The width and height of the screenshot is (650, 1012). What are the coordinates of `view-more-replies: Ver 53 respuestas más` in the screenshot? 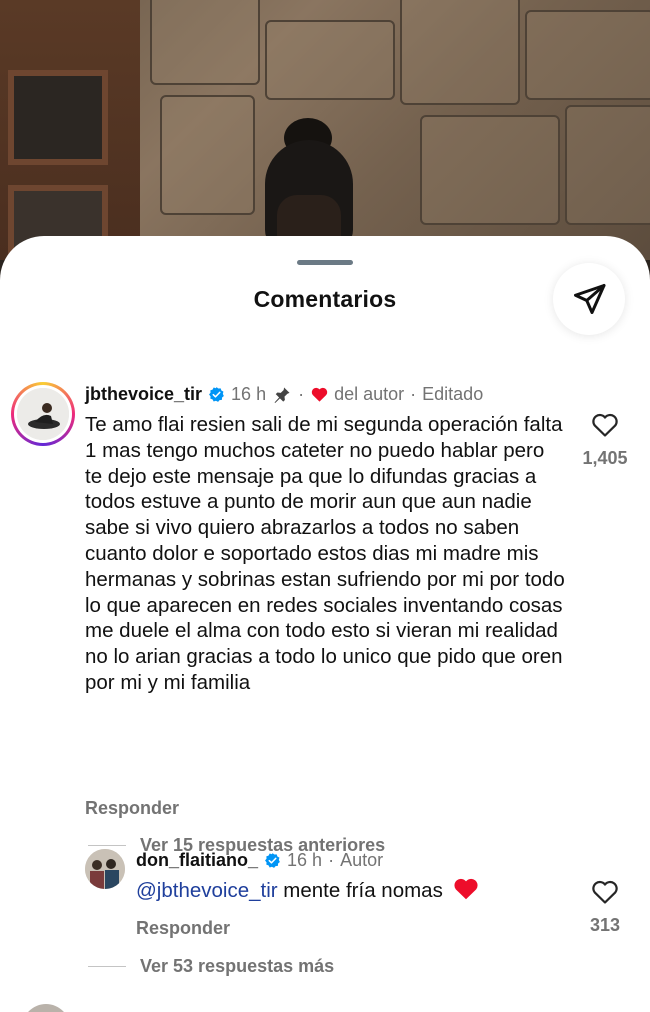 It's located at (211, 966).